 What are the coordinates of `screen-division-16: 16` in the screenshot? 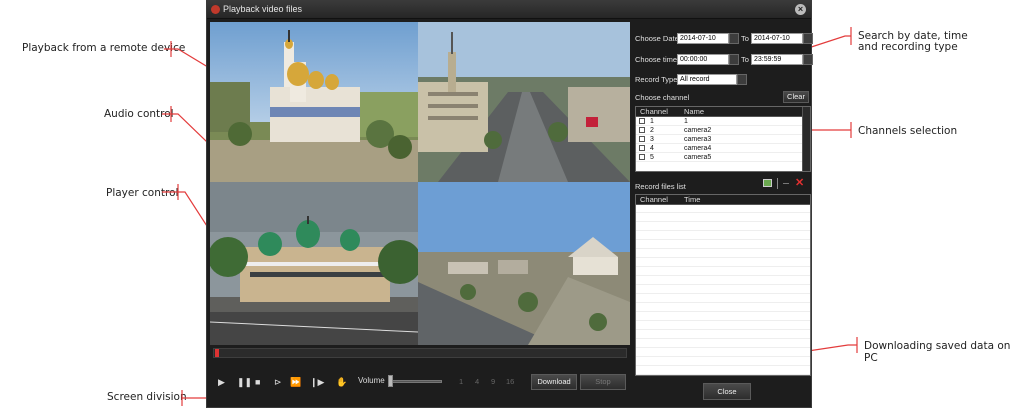 It's located at (510, 381).